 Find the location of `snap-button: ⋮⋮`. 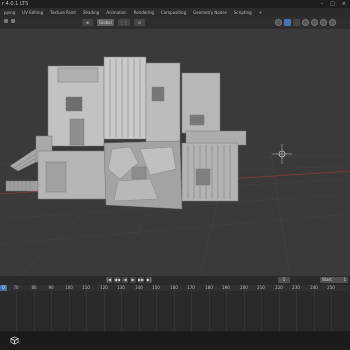

snap-button: ⋮⋮ is located at coordinates (123, 22).